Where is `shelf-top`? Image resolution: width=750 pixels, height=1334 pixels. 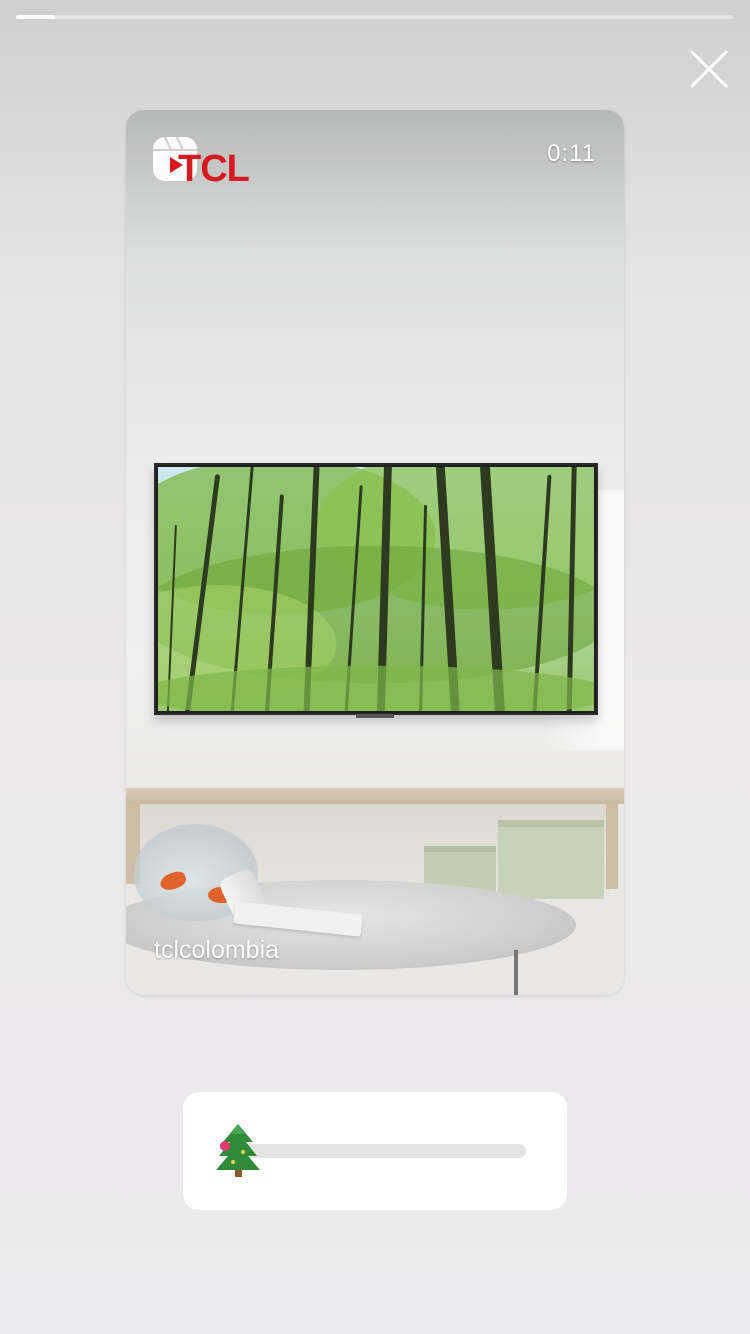
shelf-top is located at coordinates (375, 796).